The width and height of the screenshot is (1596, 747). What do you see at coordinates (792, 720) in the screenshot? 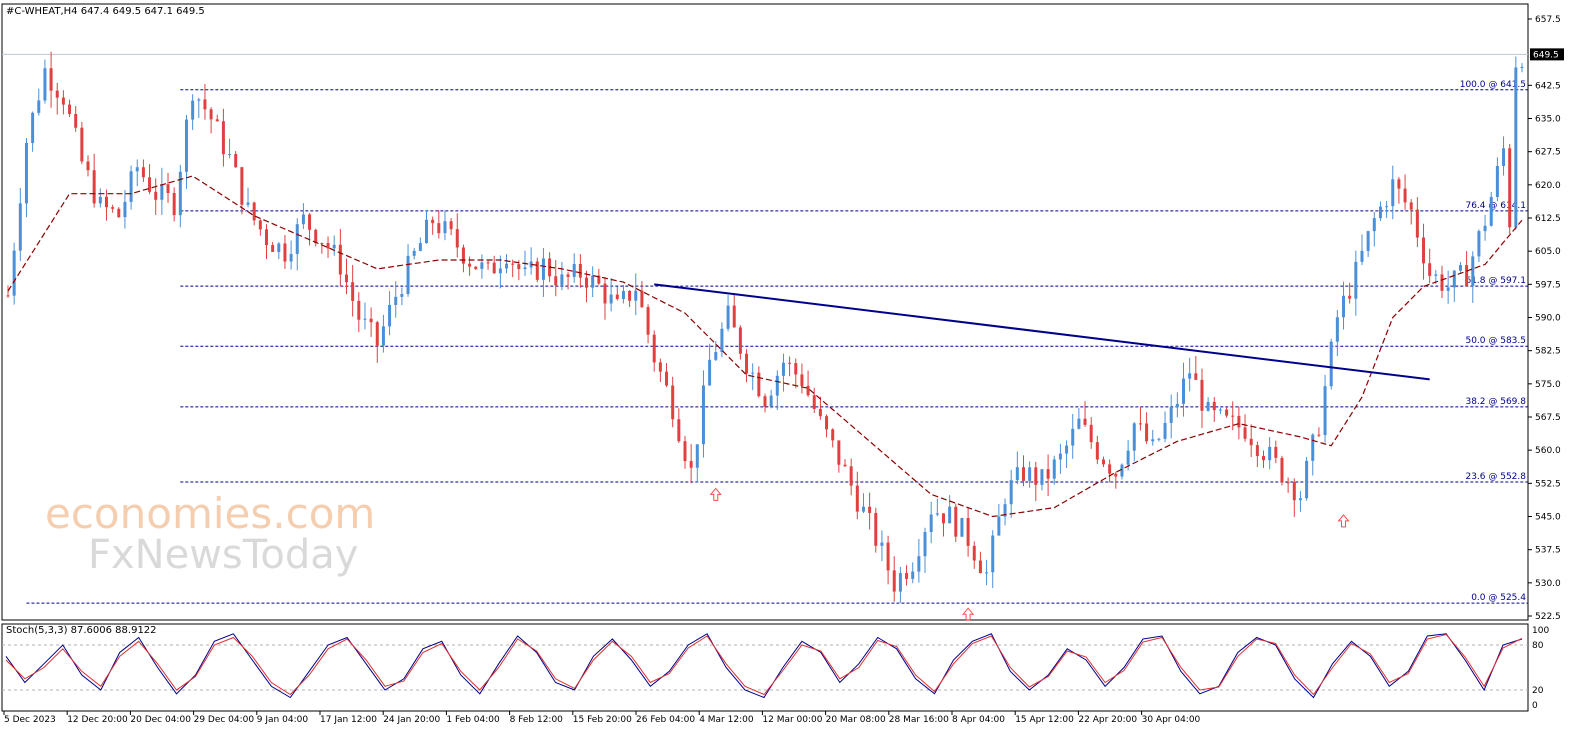
I see `x-axis-tick-label: 12 Mar 00:00` at bounding box center [792, 720].